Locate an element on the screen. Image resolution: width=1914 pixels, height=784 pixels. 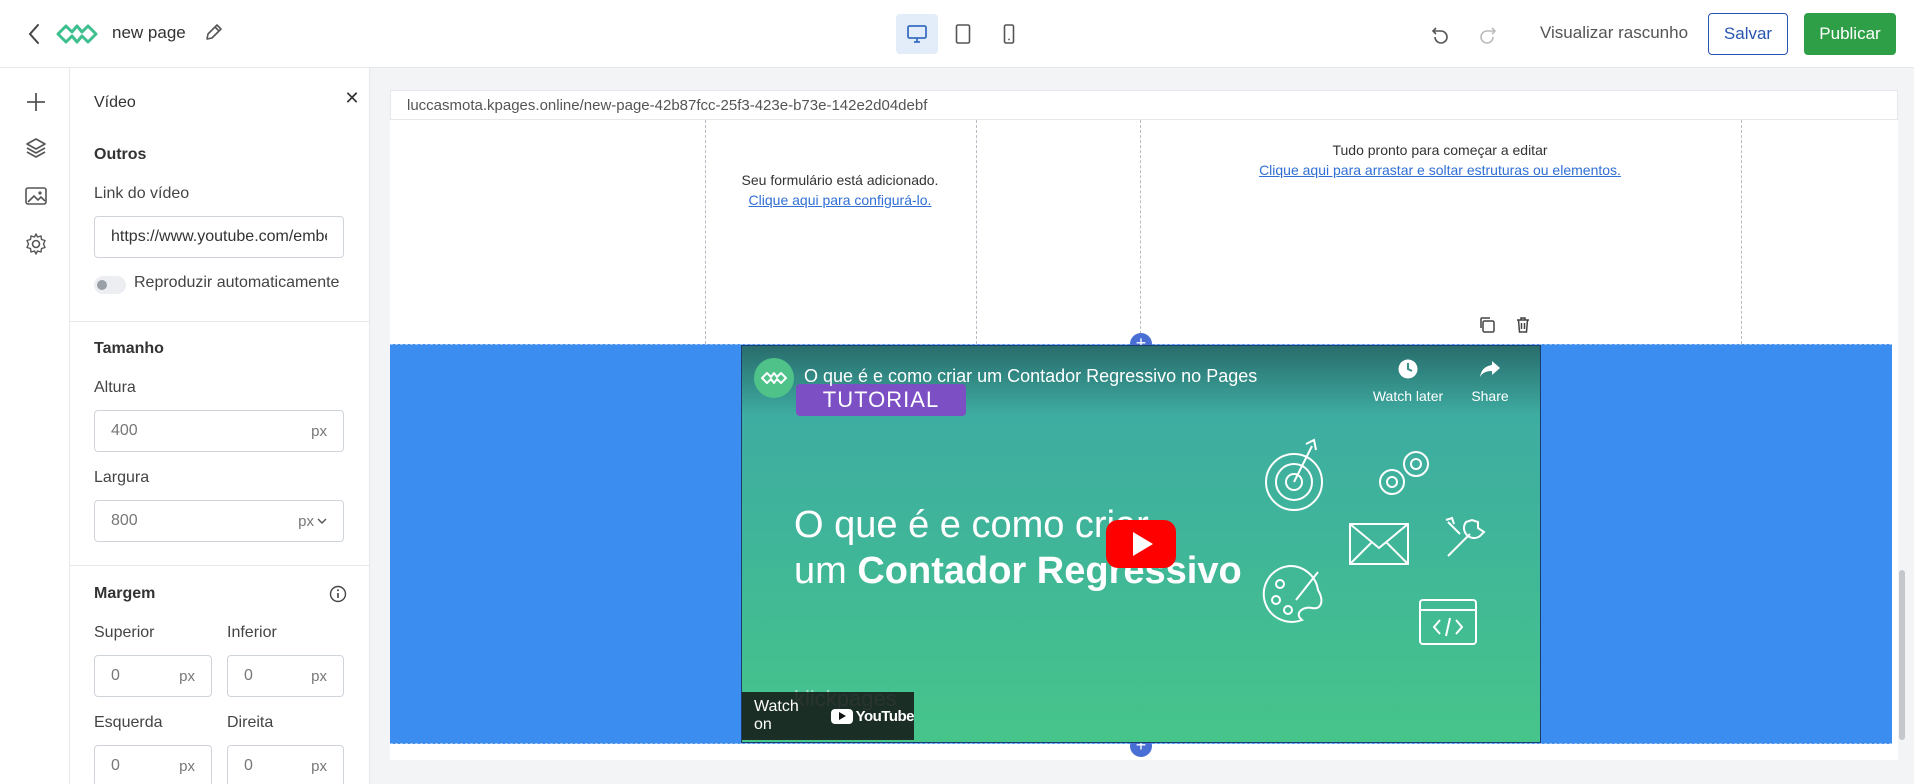
image-gallery-icon is located at coordinates (36, 196).